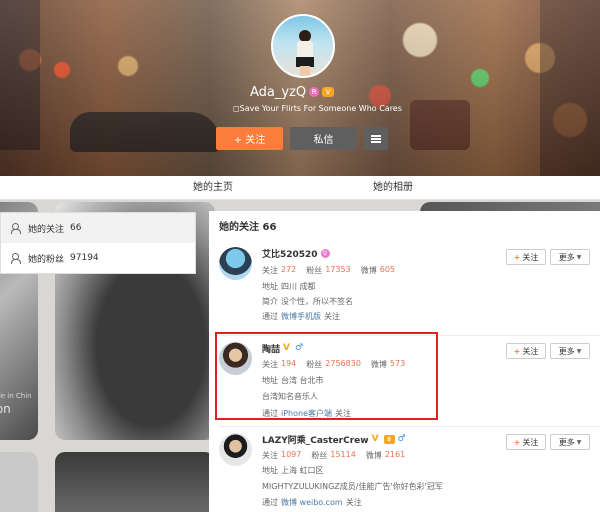 The width and height of the screenshot is (600, 512). Describe the element at coordinates (375, 439) in the screenshot. I see `verified-v-icon: V` at that location.